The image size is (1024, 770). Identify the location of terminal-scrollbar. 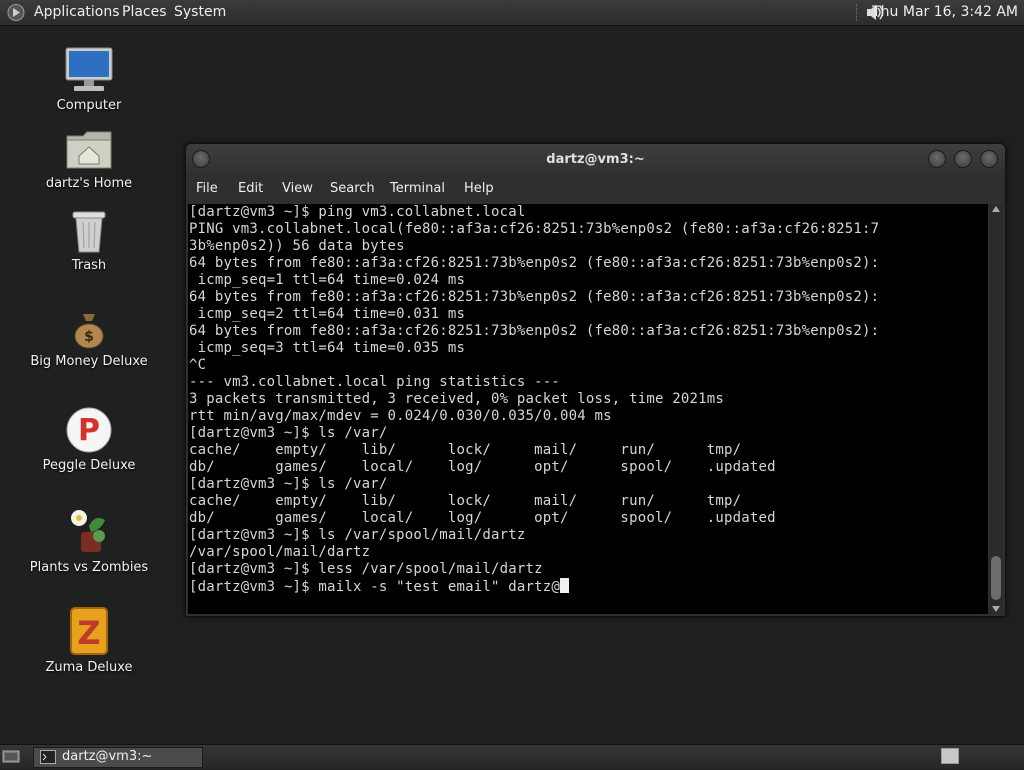
(996, 409).